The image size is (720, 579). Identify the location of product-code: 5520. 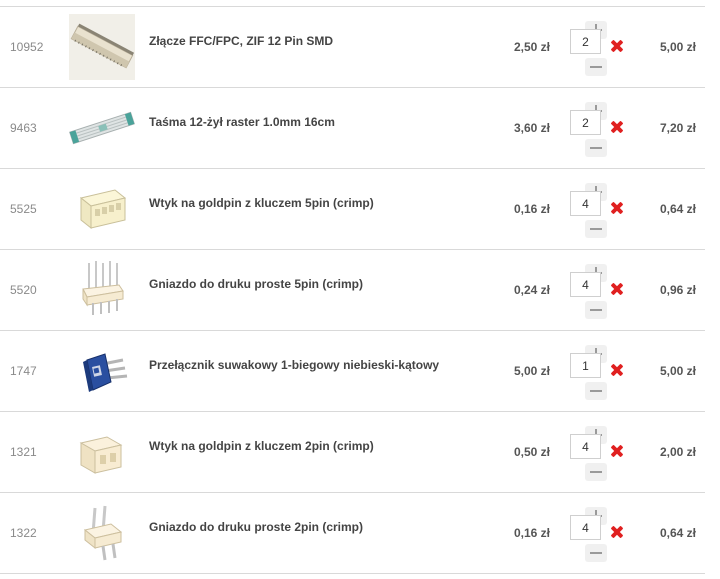
(23, 290).